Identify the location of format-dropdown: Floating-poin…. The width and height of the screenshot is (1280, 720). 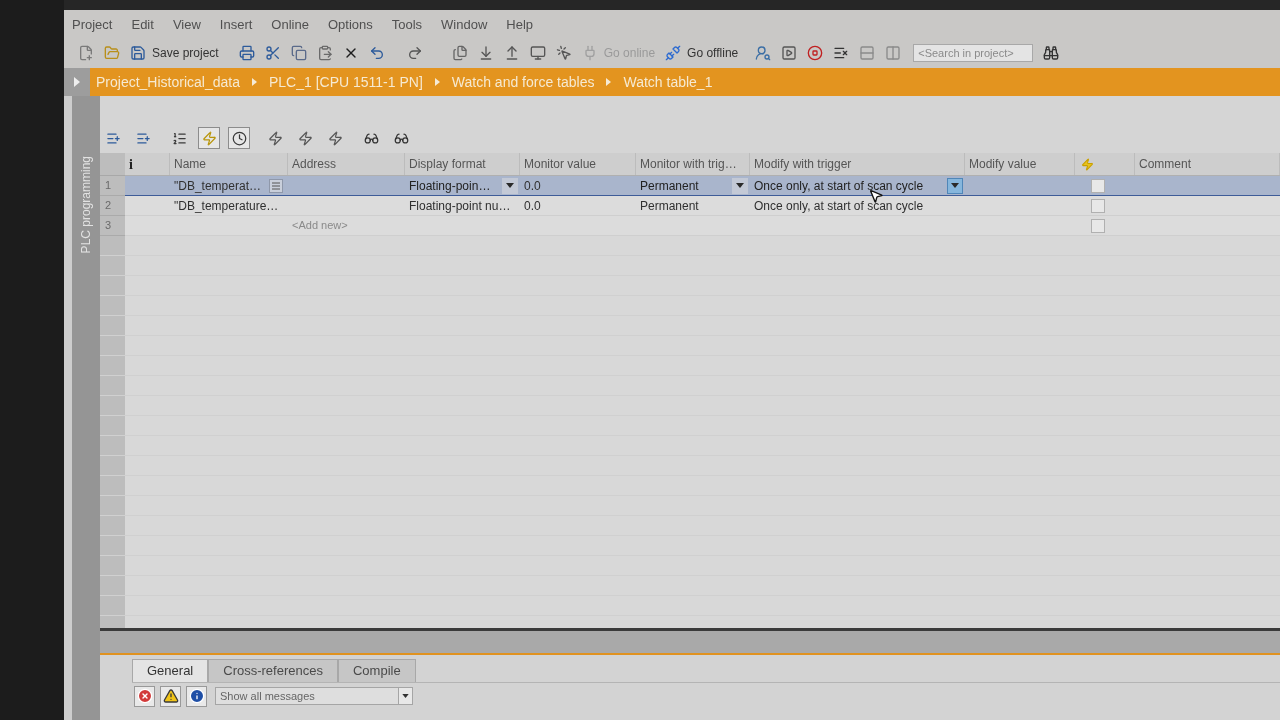
(462, 185).